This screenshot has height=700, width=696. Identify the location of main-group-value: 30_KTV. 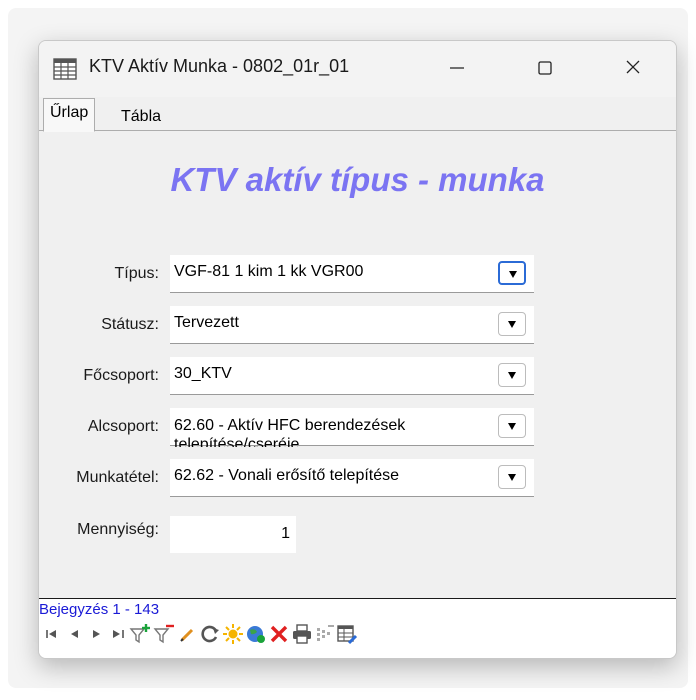
(203, 373).